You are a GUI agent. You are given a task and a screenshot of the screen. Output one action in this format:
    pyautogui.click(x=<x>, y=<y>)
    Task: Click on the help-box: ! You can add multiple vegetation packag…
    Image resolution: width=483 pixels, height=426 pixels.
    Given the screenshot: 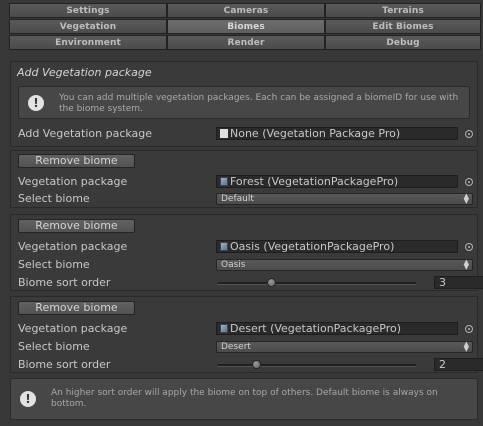 What is the action you would take?
    pyautogui.click(x=244, y=102)
    